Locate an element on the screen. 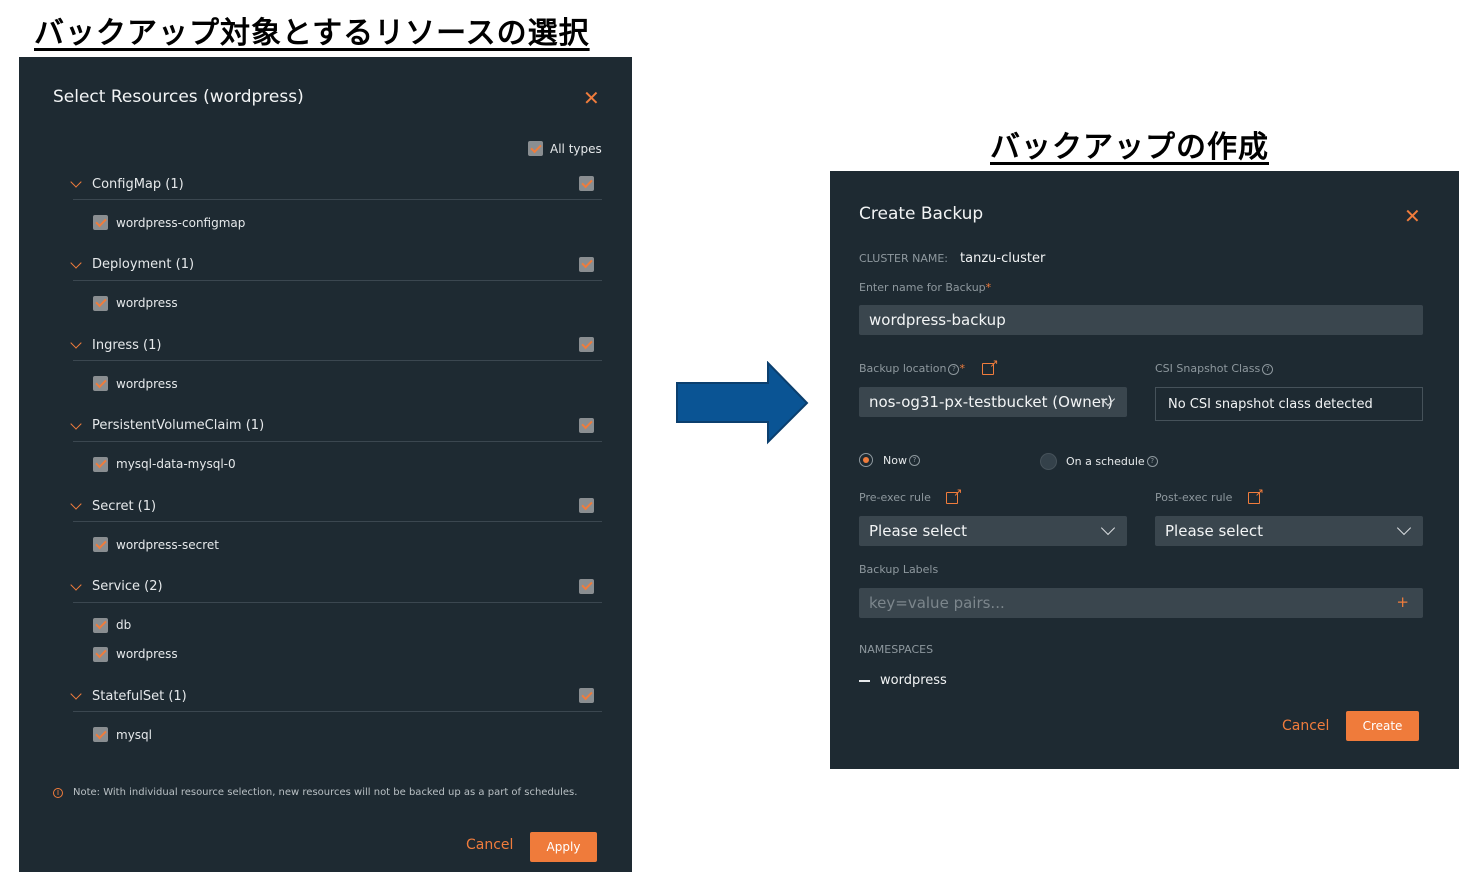 The height and width of the screenshot is (872, 1461). resource-group-header: ConfigMap (1) is located at coordinates (335, 184).